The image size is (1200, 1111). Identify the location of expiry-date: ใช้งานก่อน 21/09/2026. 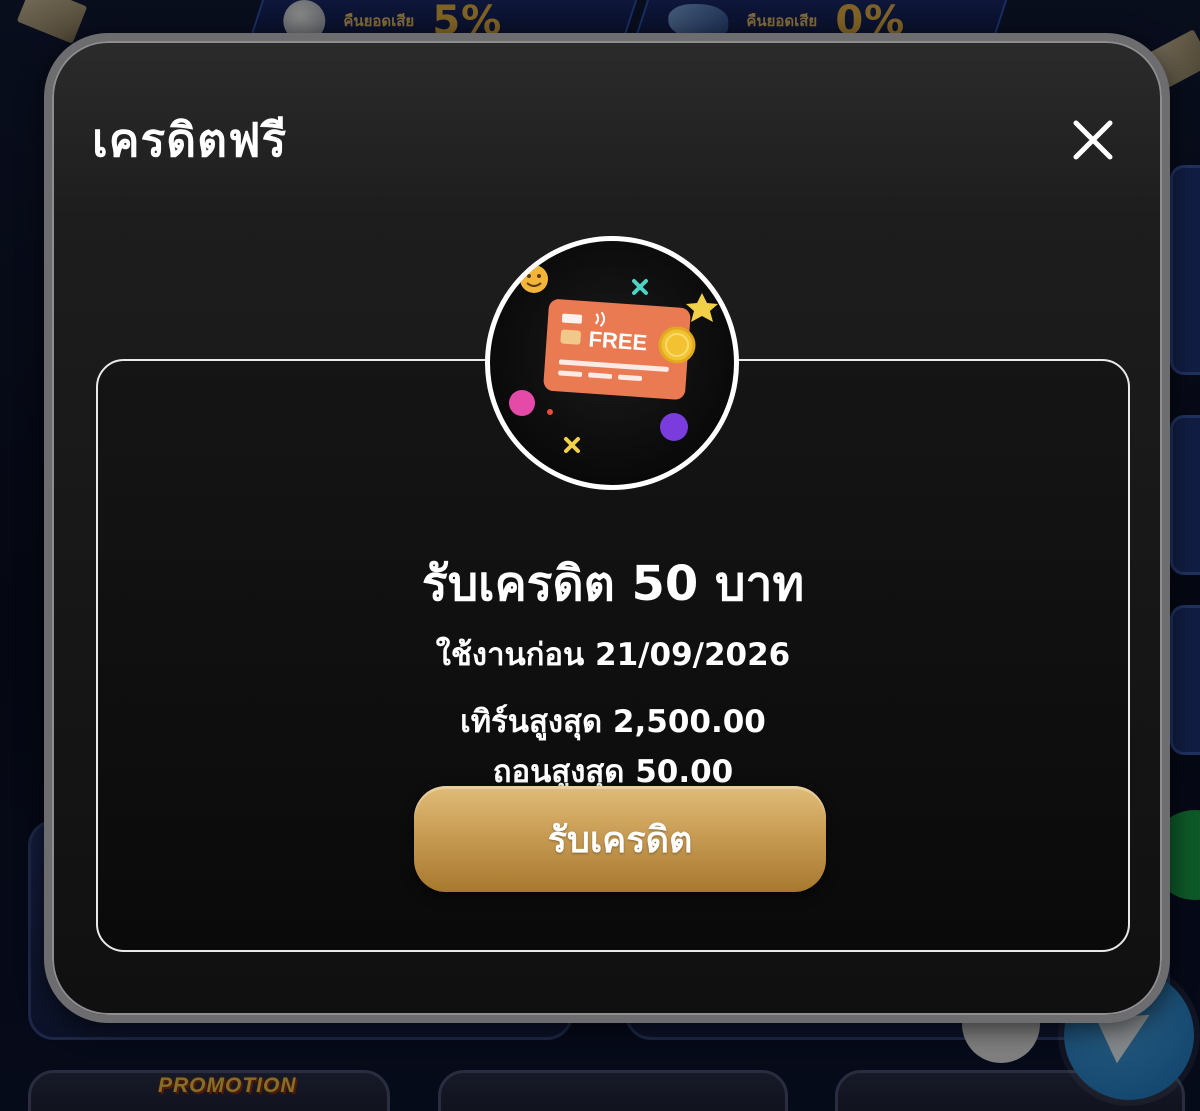
(613, 655).